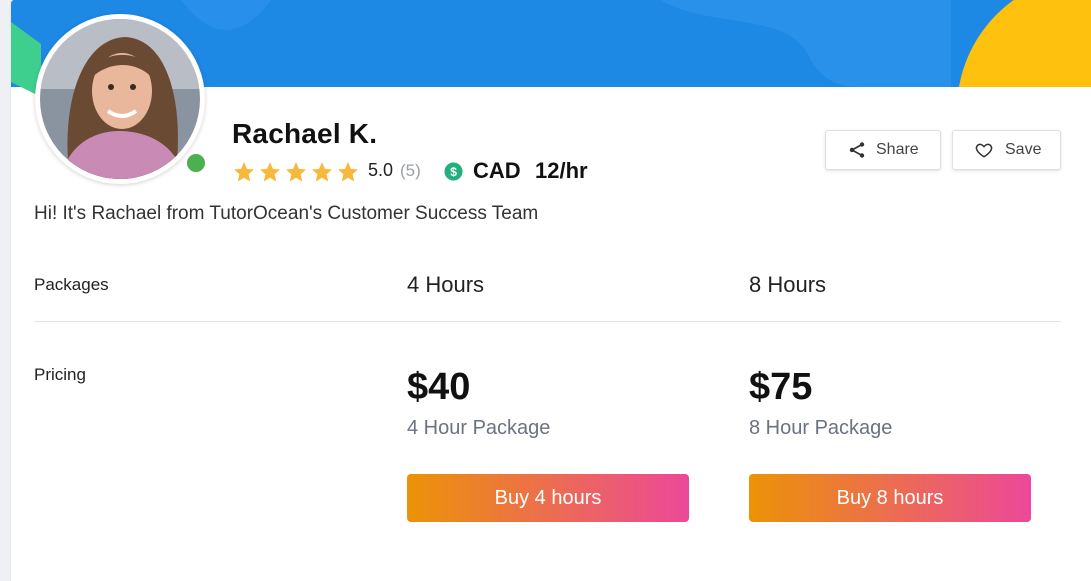 This screenshot has width=1091, height=581. What do you see at coordinates (897, 149) in the screenshot?
I see `share-label: Share` at bounding box center [897, 149].